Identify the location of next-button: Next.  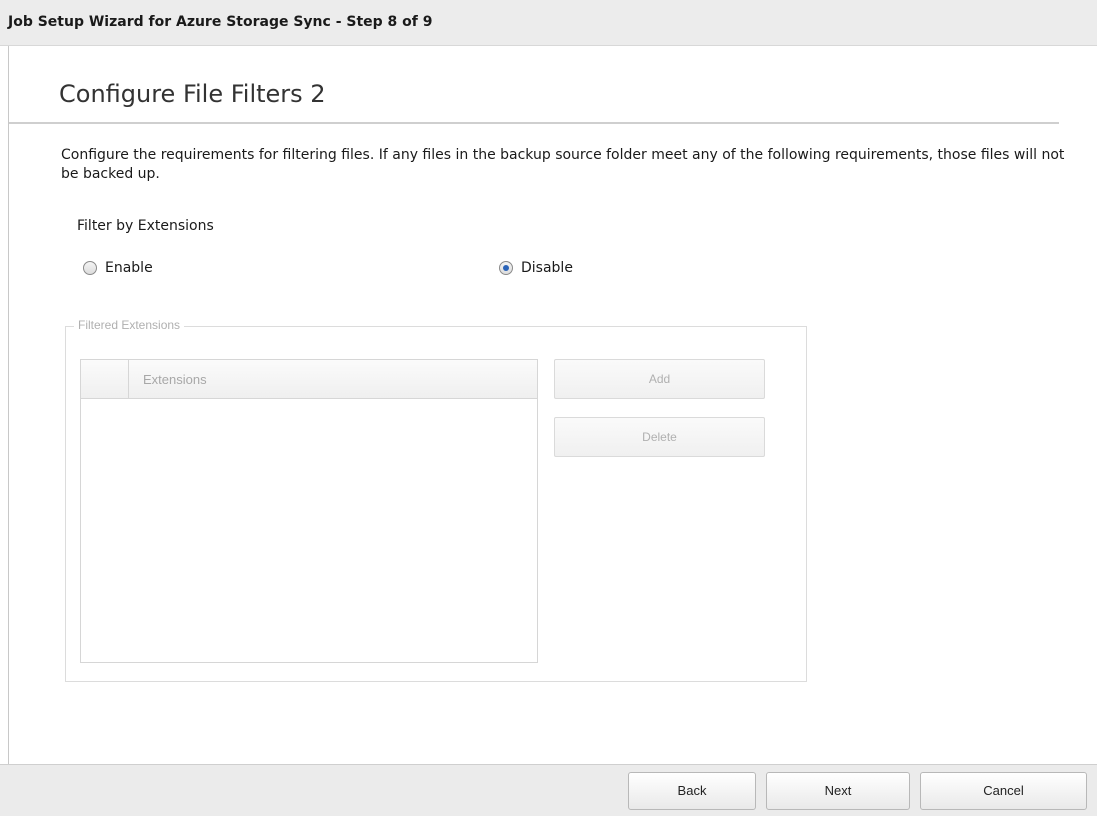
(838, 791).